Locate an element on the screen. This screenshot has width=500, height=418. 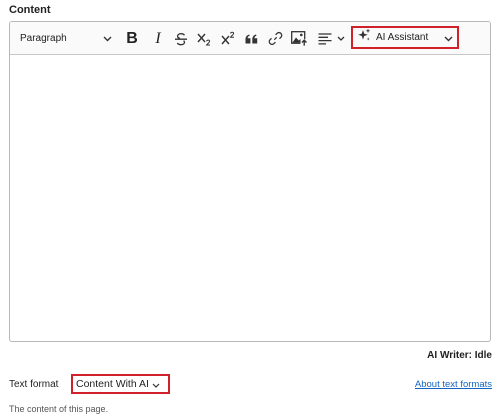
blockquote-button is located at coordinates (251, 38).